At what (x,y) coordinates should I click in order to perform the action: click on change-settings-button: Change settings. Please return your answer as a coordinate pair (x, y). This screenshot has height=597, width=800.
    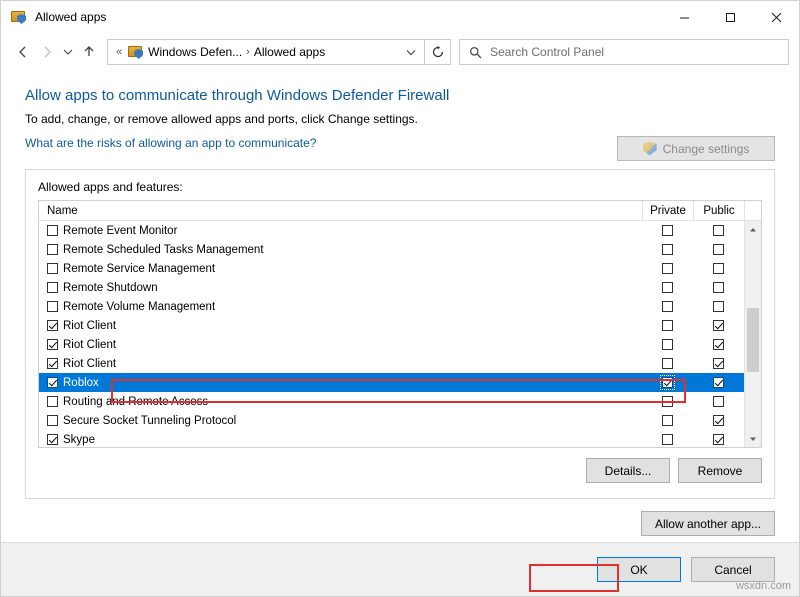
    Looking at the image, I should click on (696, 148).